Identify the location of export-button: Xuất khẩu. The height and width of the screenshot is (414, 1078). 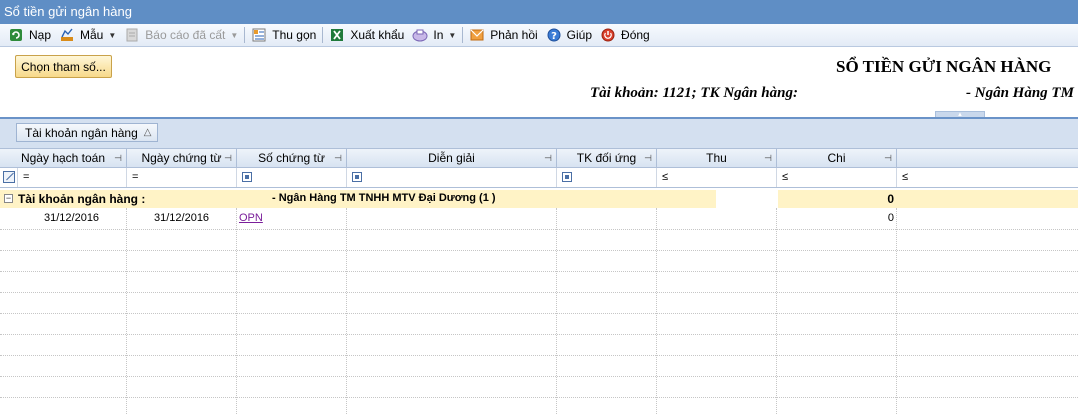
(366, 35).